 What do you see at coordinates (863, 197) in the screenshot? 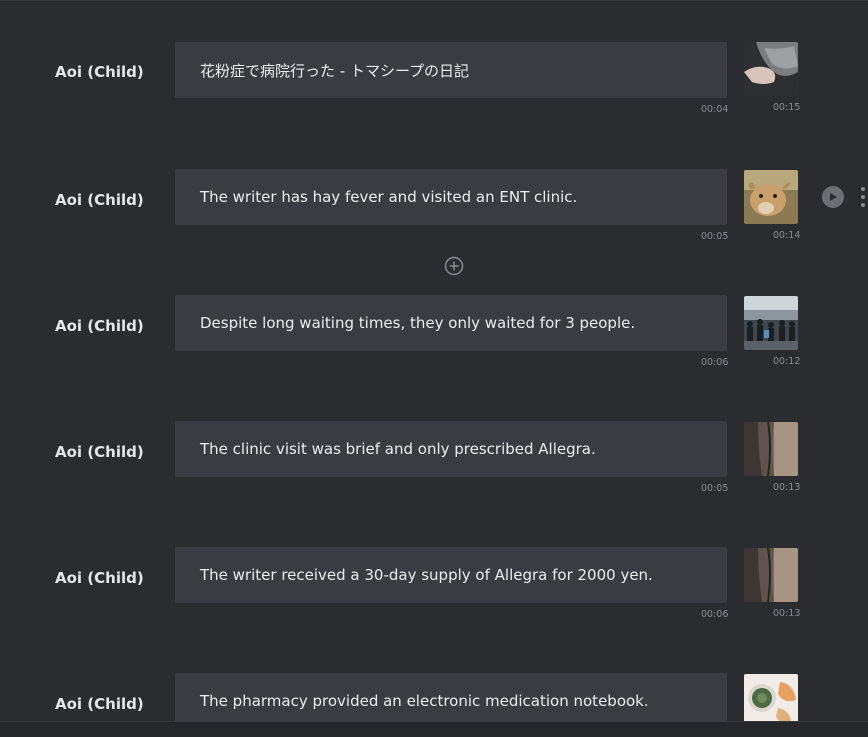
I see `more-options-button` at bounding box center [863, 197].